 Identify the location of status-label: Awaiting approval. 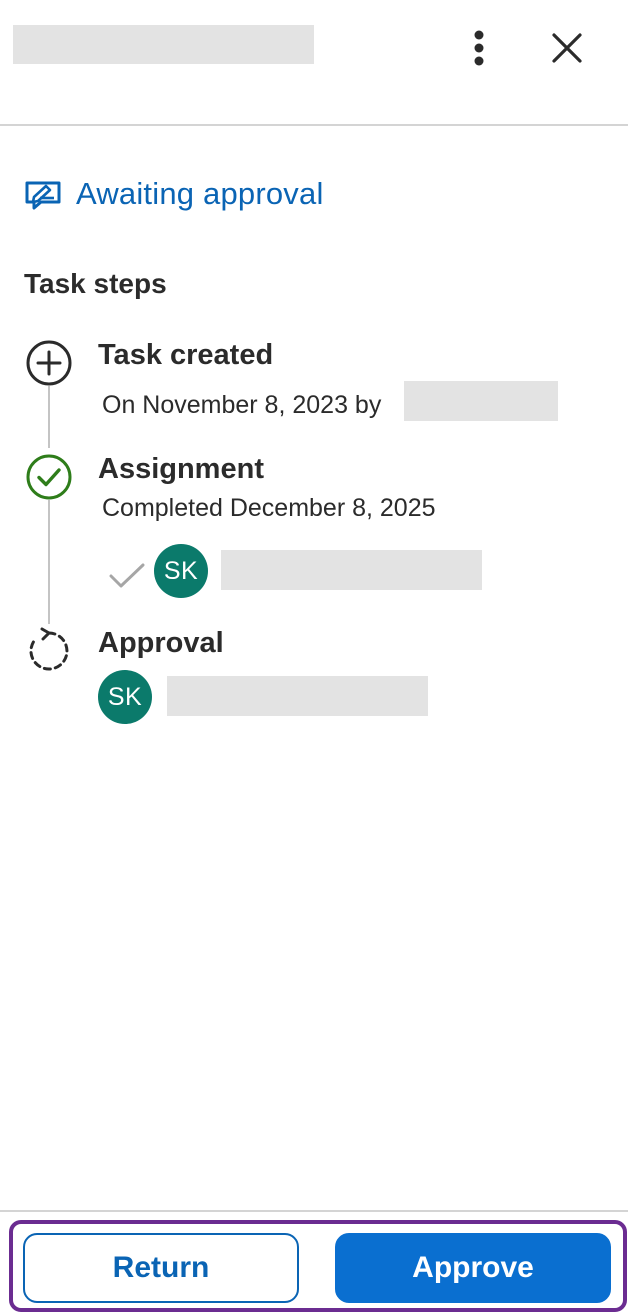
(200, 193).